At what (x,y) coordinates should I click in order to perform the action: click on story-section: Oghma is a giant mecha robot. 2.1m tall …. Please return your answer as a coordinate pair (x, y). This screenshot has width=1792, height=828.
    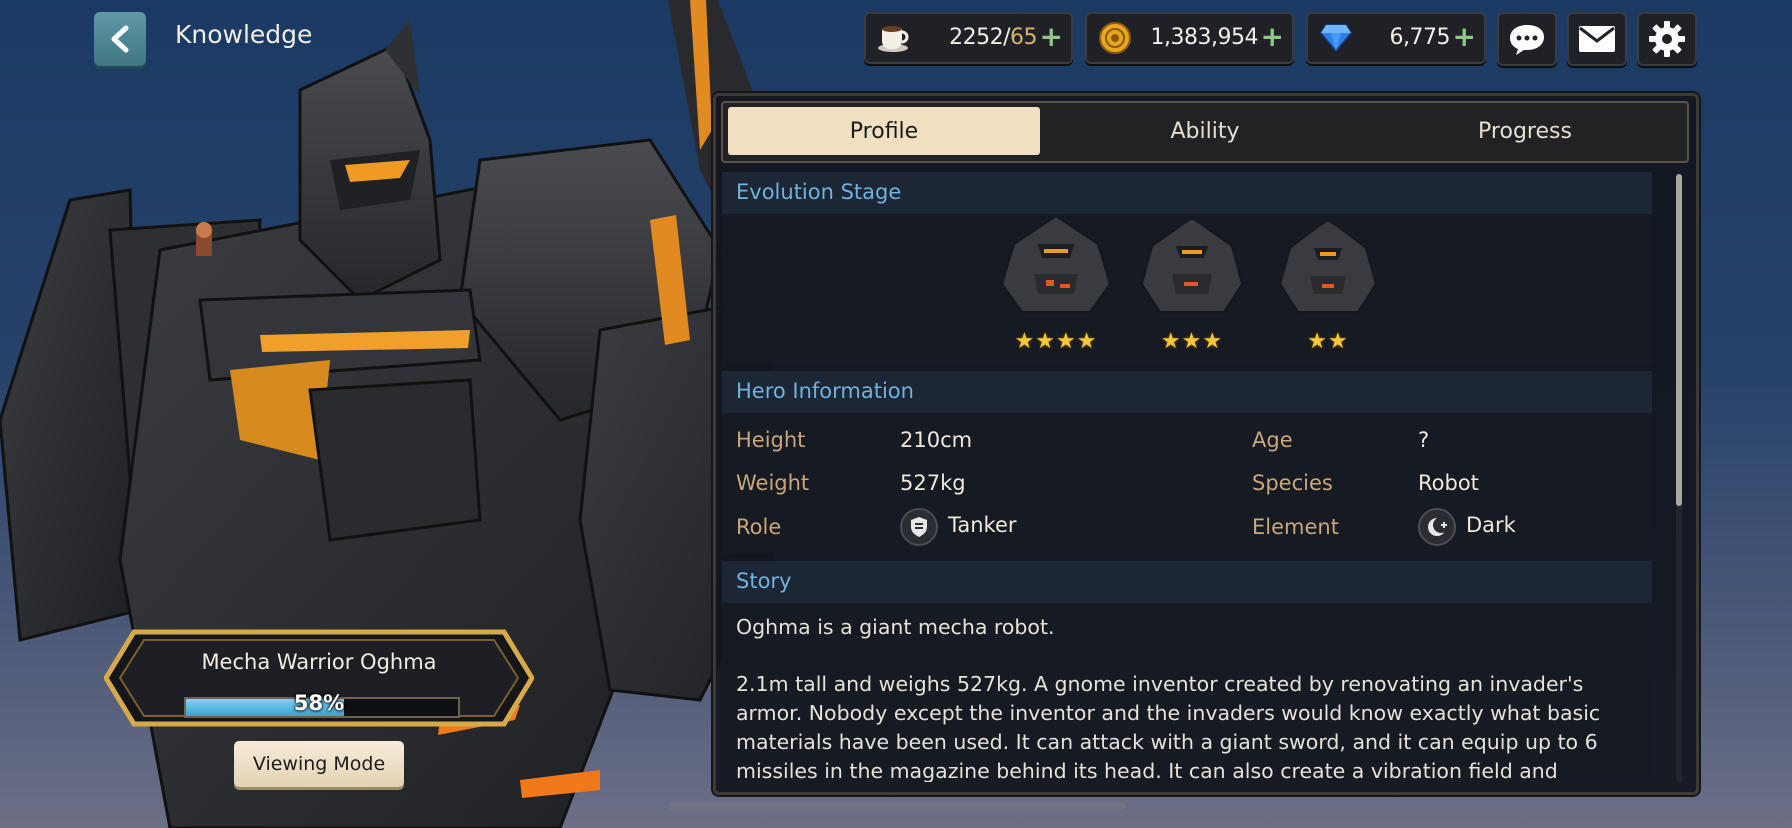
    Looking at the image, I should click on (1187, 692).